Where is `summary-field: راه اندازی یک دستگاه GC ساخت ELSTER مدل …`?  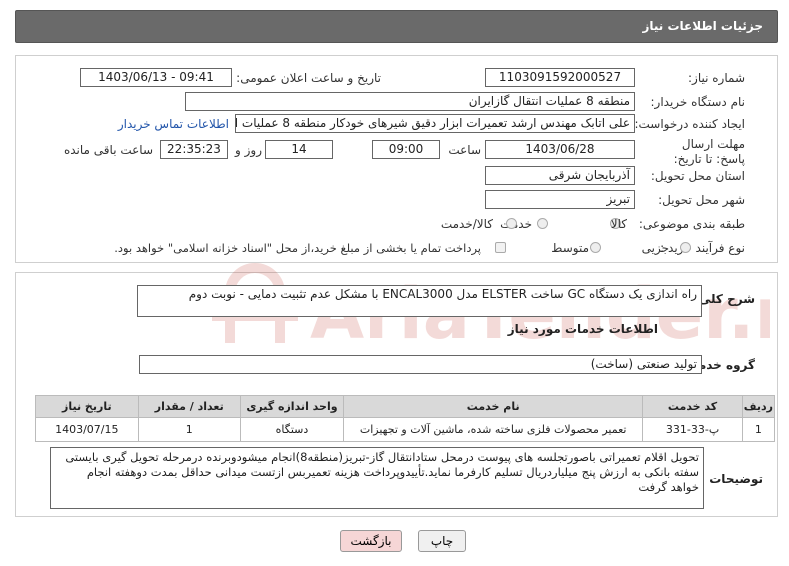 summary-field: راه اندازی یک دستگاه GC ساخت ELSTER مدل … is located at coordinates (419, 301).